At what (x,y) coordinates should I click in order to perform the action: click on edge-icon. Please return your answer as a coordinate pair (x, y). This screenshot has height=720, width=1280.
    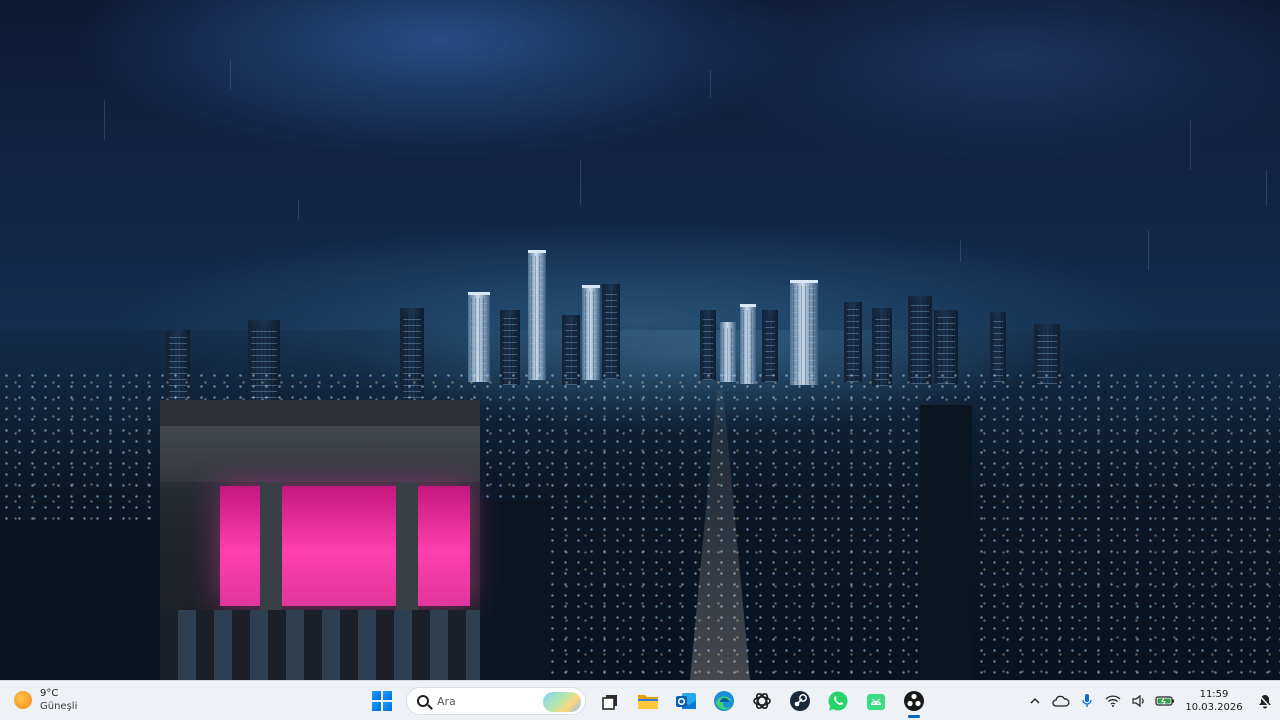
    Looking at the image, I should click on (724, 701).